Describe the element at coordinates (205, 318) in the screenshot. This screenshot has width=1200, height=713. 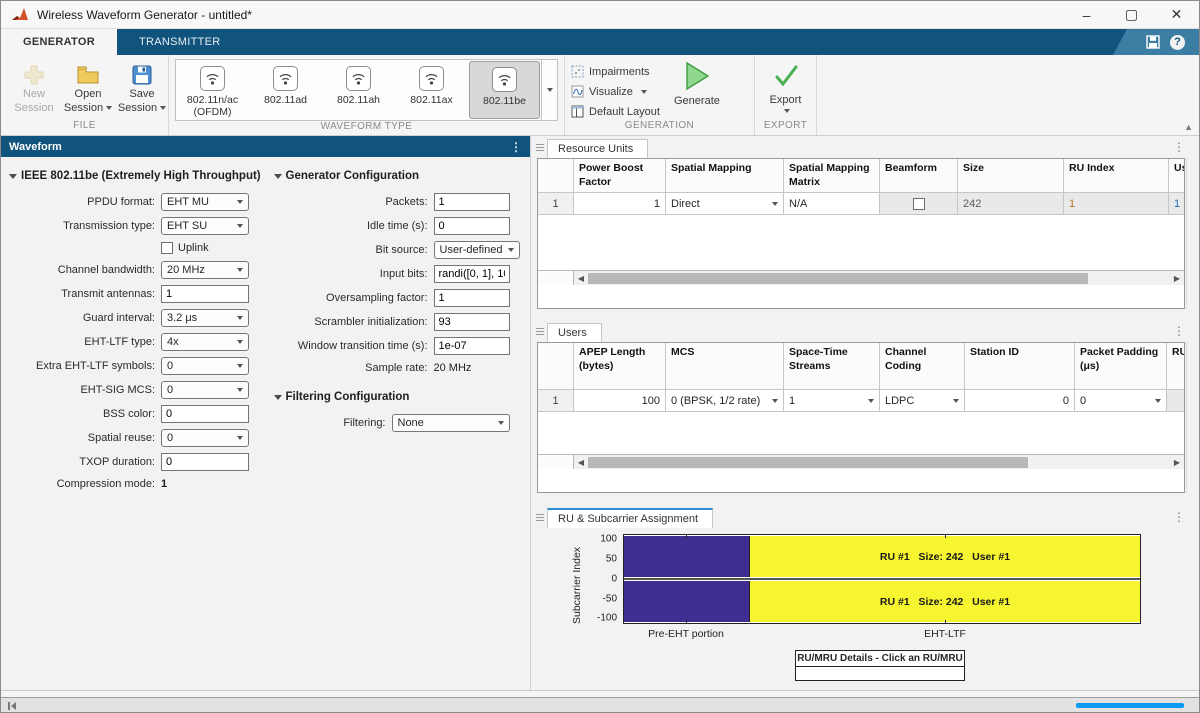
I see `guard-interval-select: 3.2 μs` at that location.